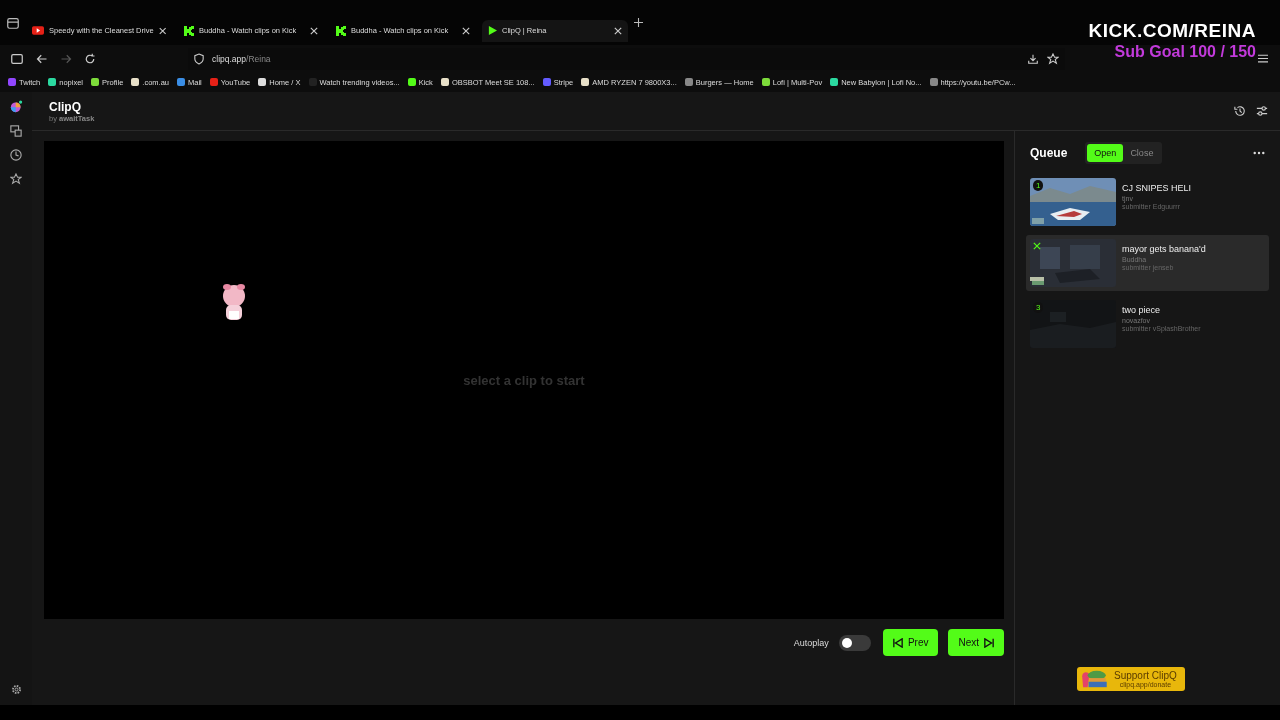 The image size is (1280, 720). Describe the element at coordinates (811, 642) in the screenshot. I see `autoplay-label: Autoplay` at that location.